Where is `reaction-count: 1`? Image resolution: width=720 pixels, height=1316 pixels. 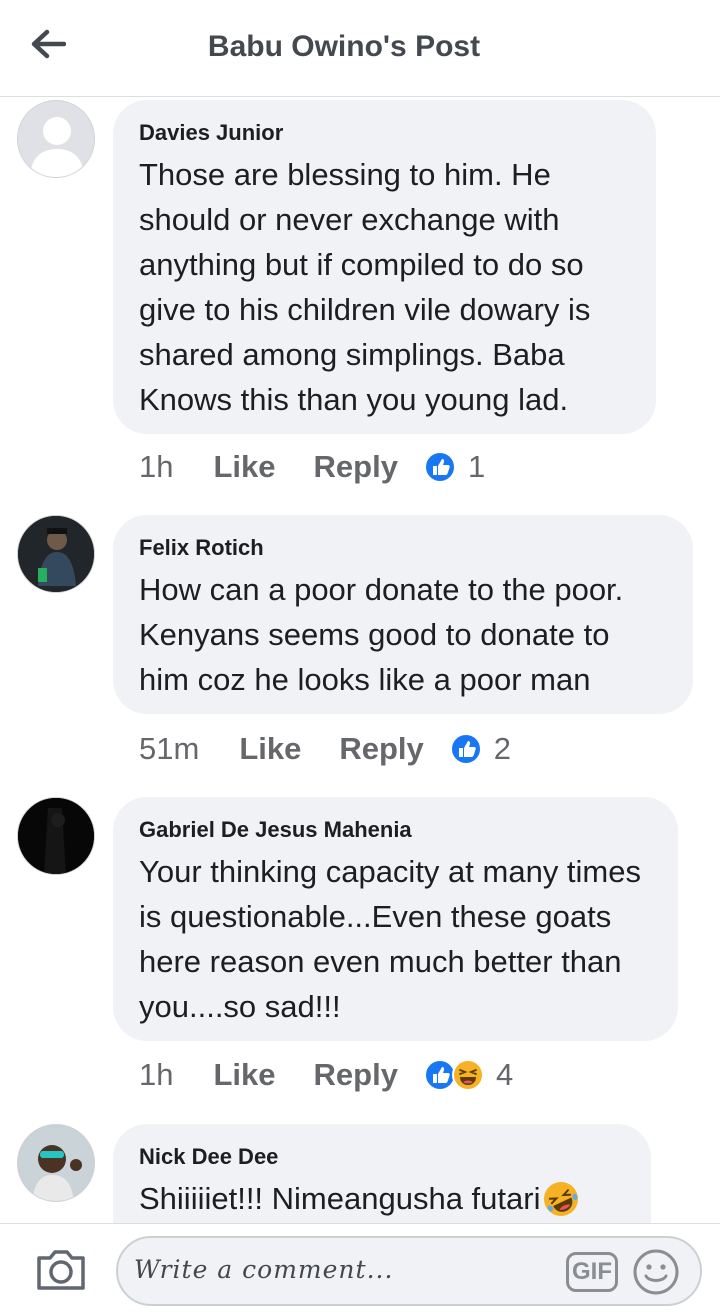 reaction-count: 1 is located at coordinates (476, 466).